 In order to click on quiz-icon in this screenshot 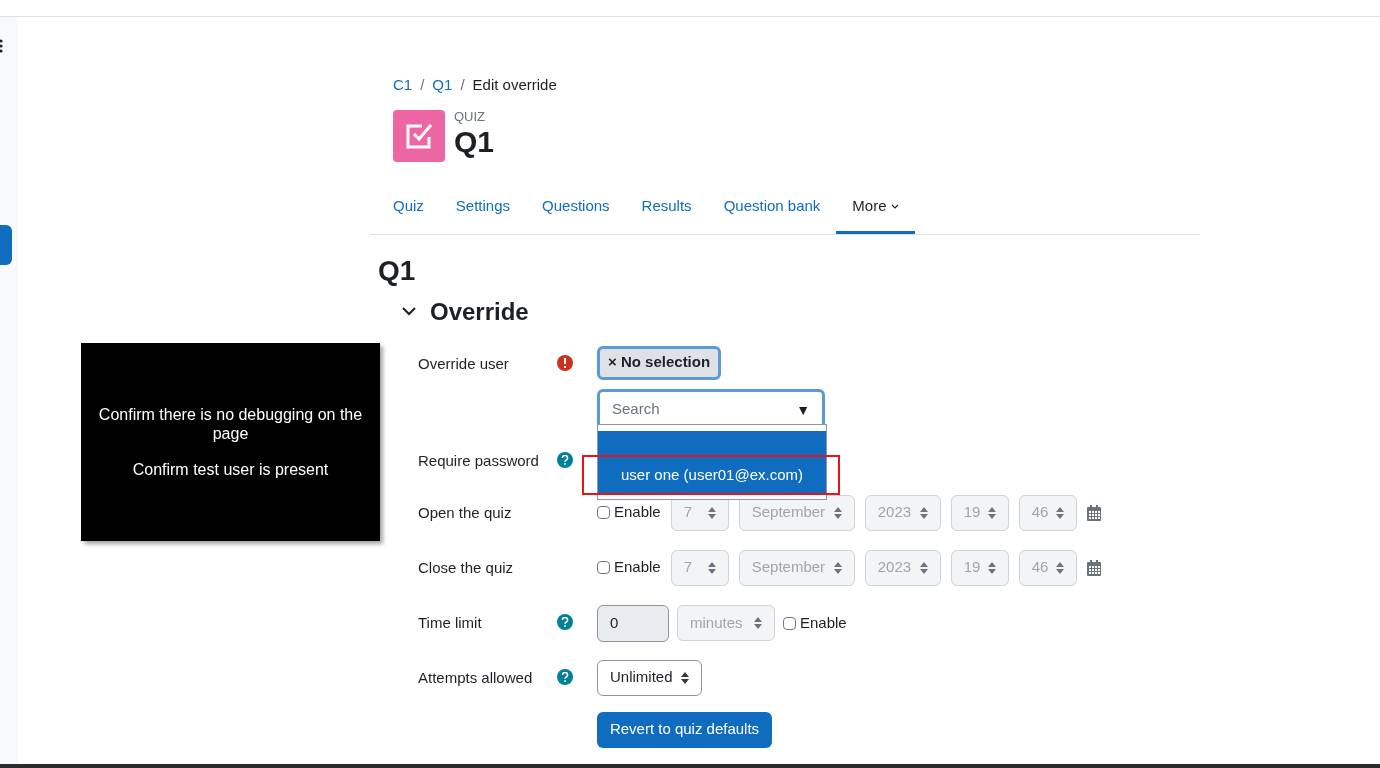, I will do `click(419, 135)`.